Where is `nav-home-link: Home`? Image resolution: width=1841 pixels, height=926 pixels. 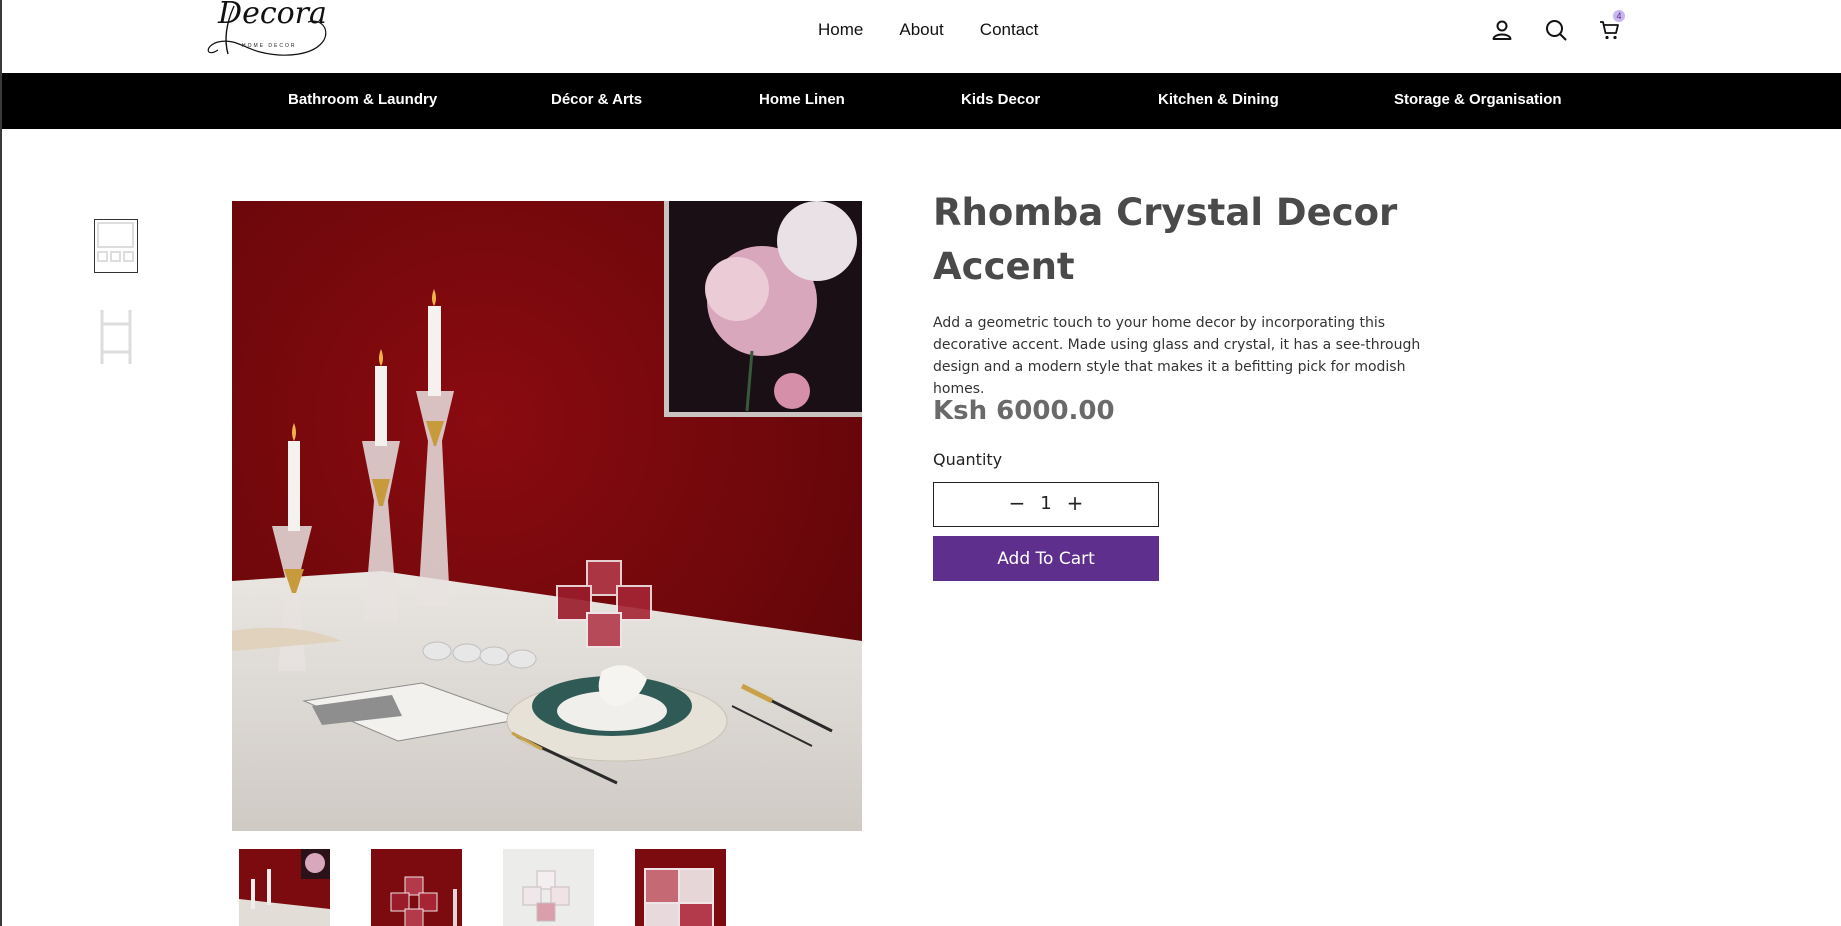
nav-home-link: Home is located at coordinates (840, 30).